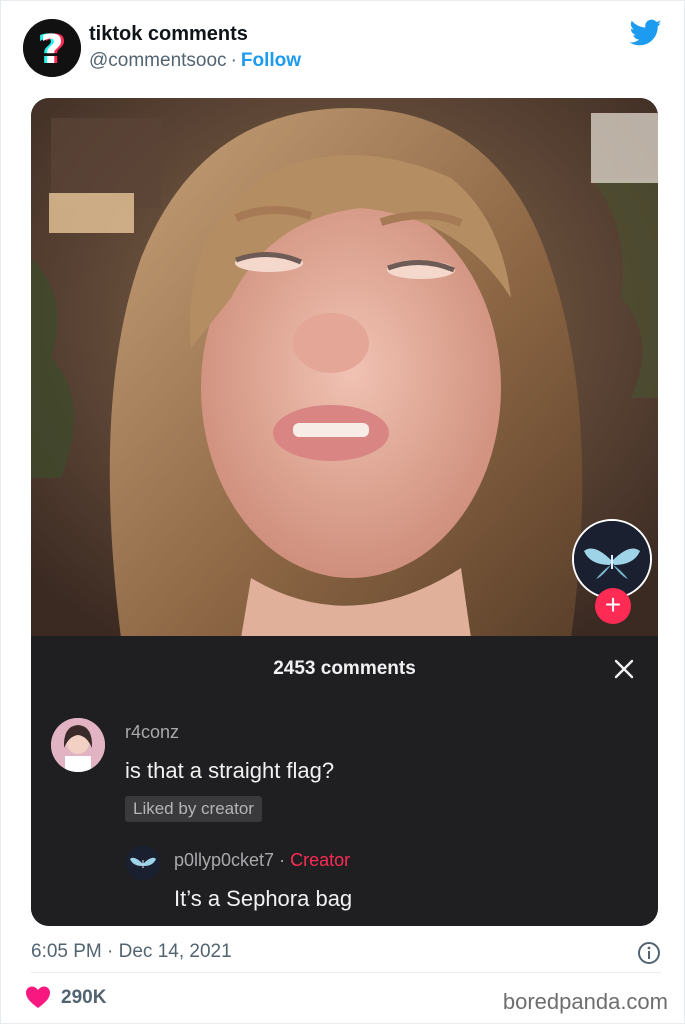 The height and width of the screenshot is (1024, 685). What do you see at coordinates (152, 732) in the screenshot?
I see `comment-username: r4conz` at bounding box center [152, 732].